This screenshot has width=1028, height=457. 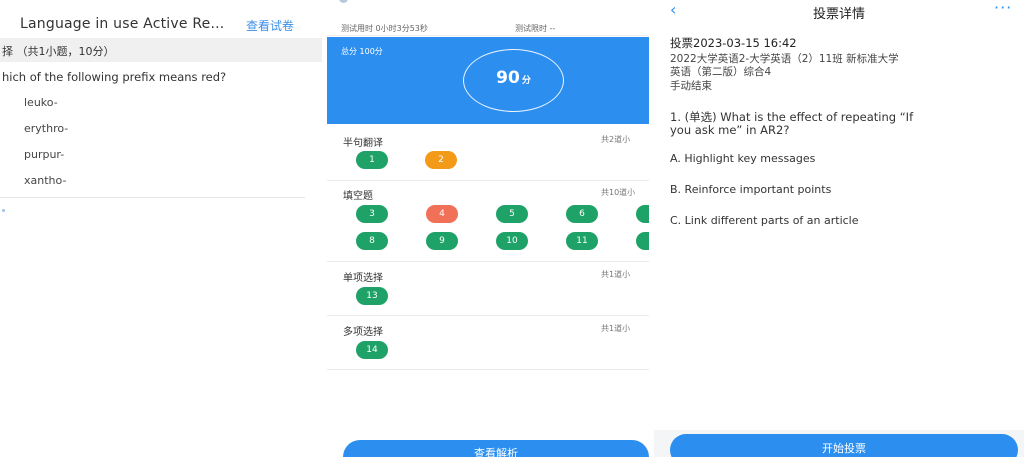 I want to click on button-label: 开始投票, so click(x=844, y=448).